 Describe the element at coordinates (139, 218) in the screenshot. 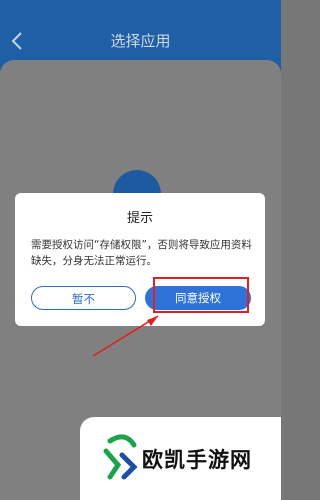

I see `dialog-title: 提示` at that location.